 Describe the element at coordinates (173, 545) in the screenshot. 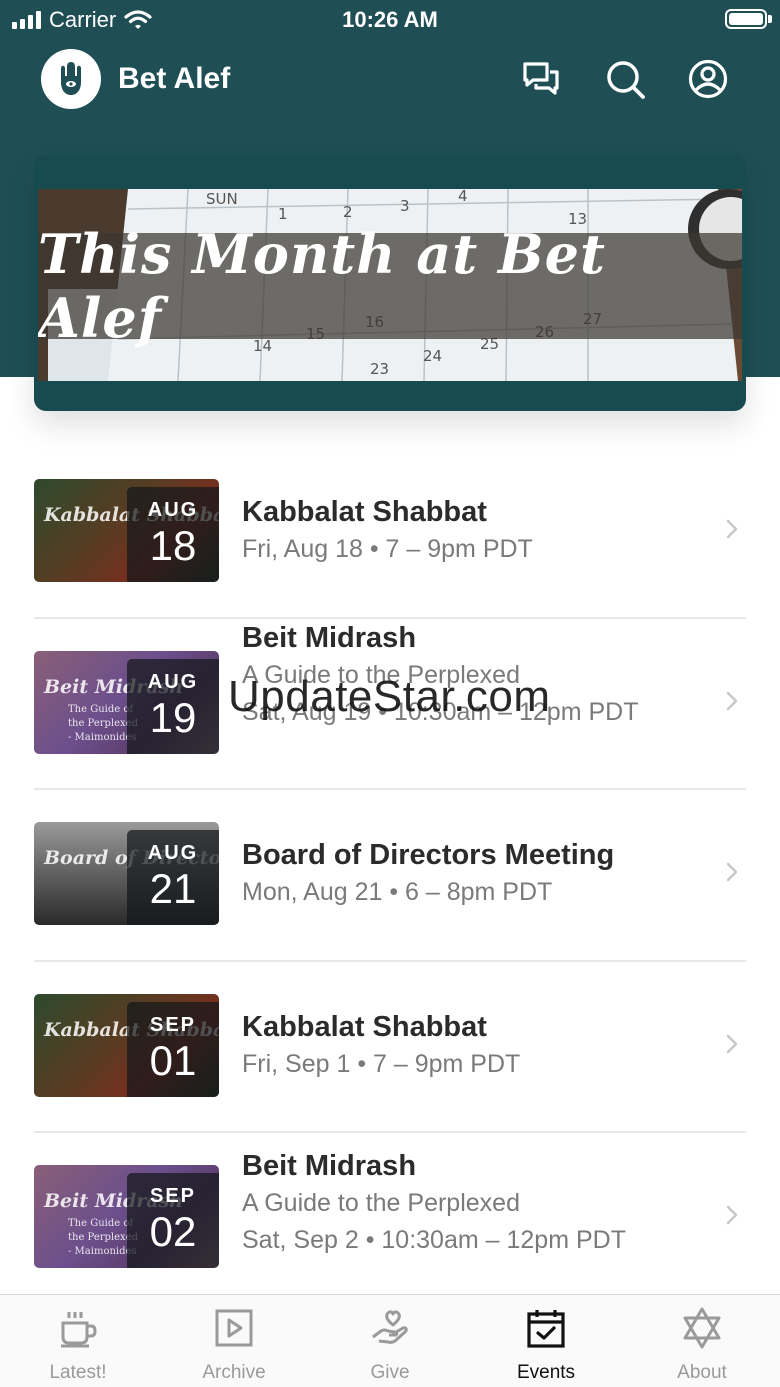

I see `event-day: 18` at that location.